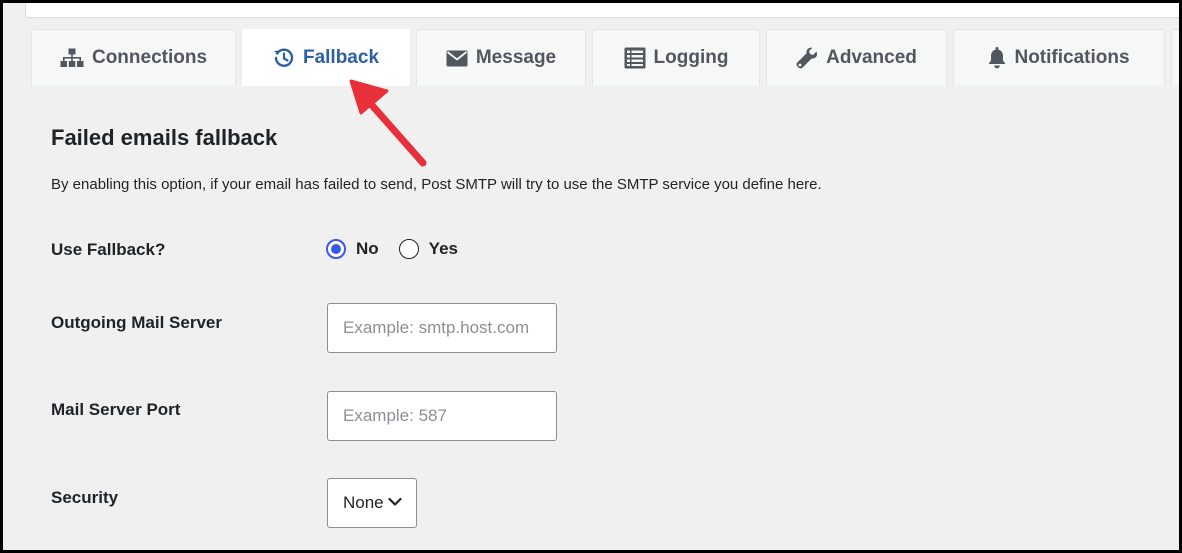  I want to click on envelope-icon, so click(457, 58).